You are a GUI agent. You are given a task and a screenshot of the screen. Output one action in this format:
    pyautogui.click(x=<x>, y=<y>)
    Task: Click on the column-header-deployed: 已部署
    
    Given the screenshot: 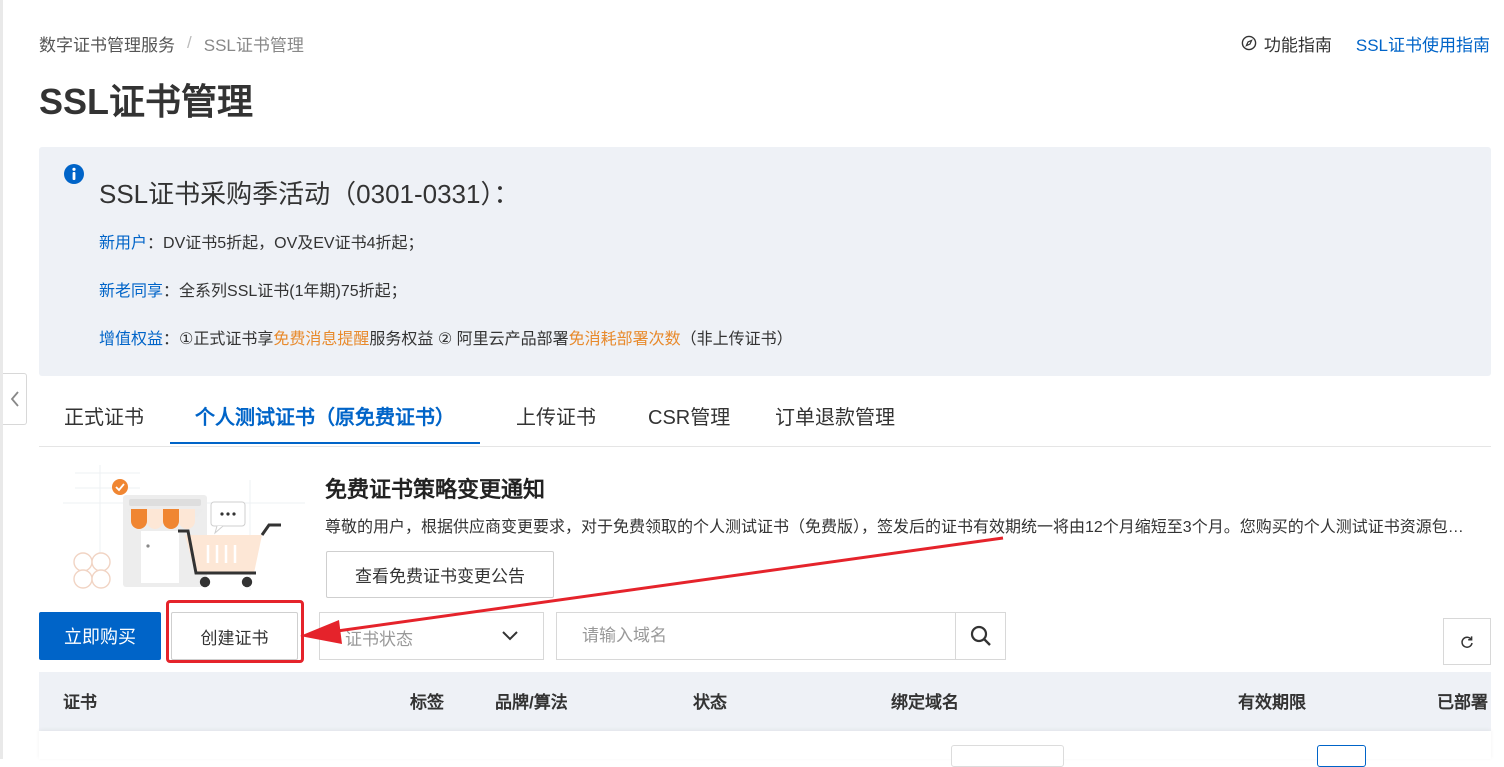 What is the action you would take?
    pyautogui.click(x=1462, y=703)
    